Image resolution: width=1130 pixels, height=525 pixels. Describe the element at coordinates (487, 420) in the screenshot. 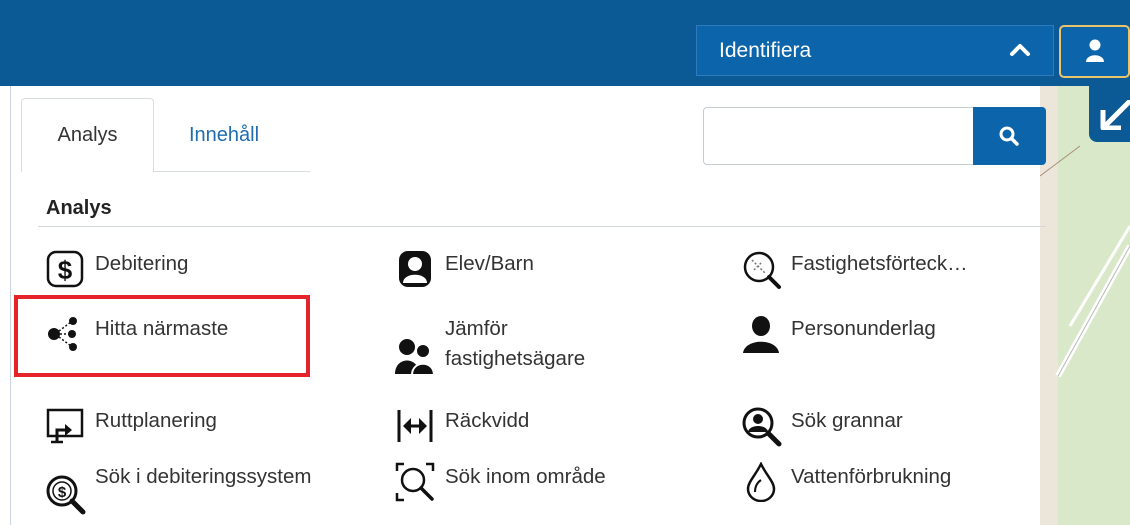

I see `tool-label: Räckvidd` at that location.